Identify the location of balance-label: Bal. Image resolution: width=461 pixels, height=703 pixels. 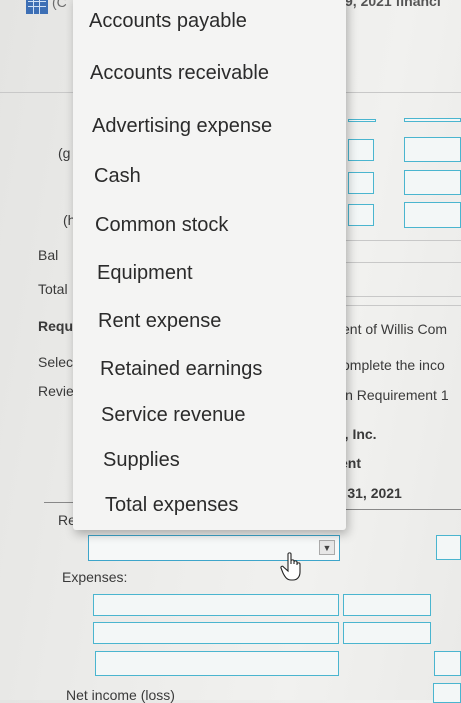
(48, 255).